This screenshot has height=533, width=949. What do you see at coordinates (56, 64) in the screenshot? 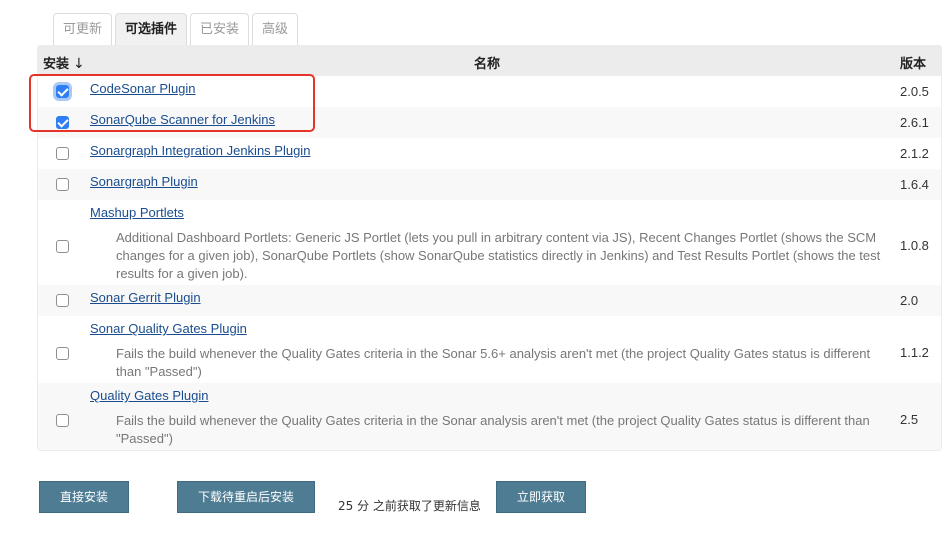
I see `install-header-label: 安装` at bounding box center [56, 64].